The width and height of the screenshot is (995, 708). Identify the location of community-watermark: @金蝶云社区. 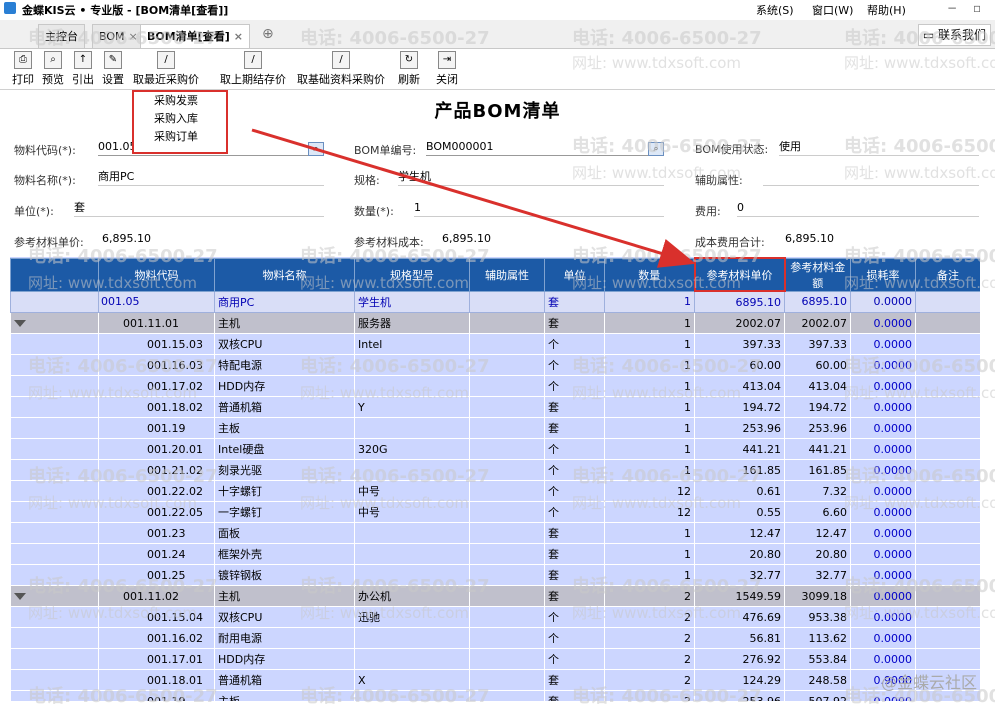
(928, 682).